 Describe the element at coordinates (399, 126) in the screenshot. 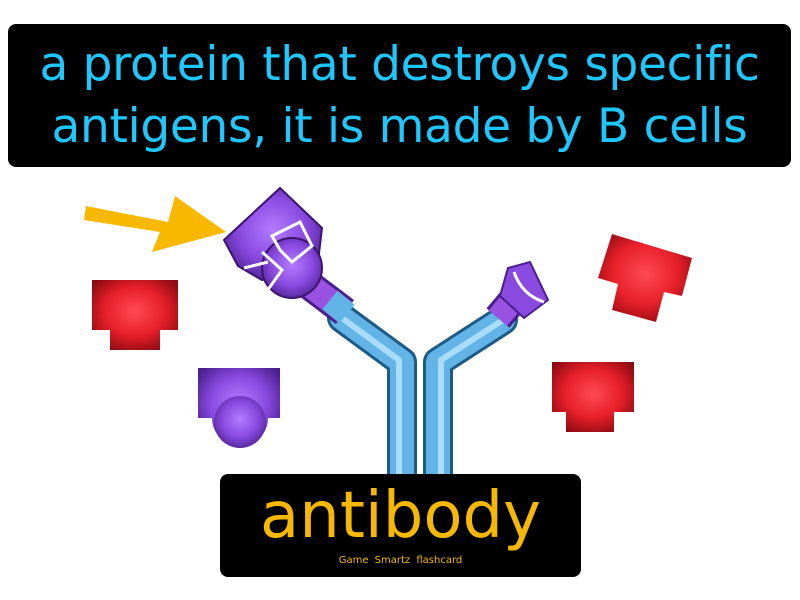

I see `definition-line-2: antigens, it is made by B cells` at that location.